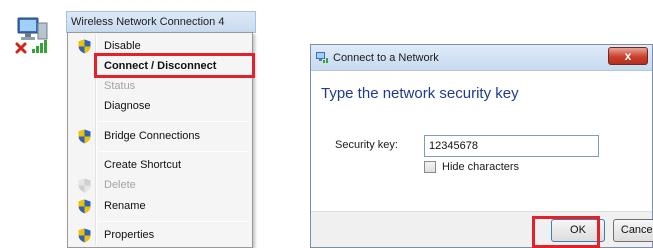 The image size is (653, 248). What do you see at coordinates (125, 206) in the screenshot?
I see `menu-item-label: Rename` at bounding box center [125, 206].